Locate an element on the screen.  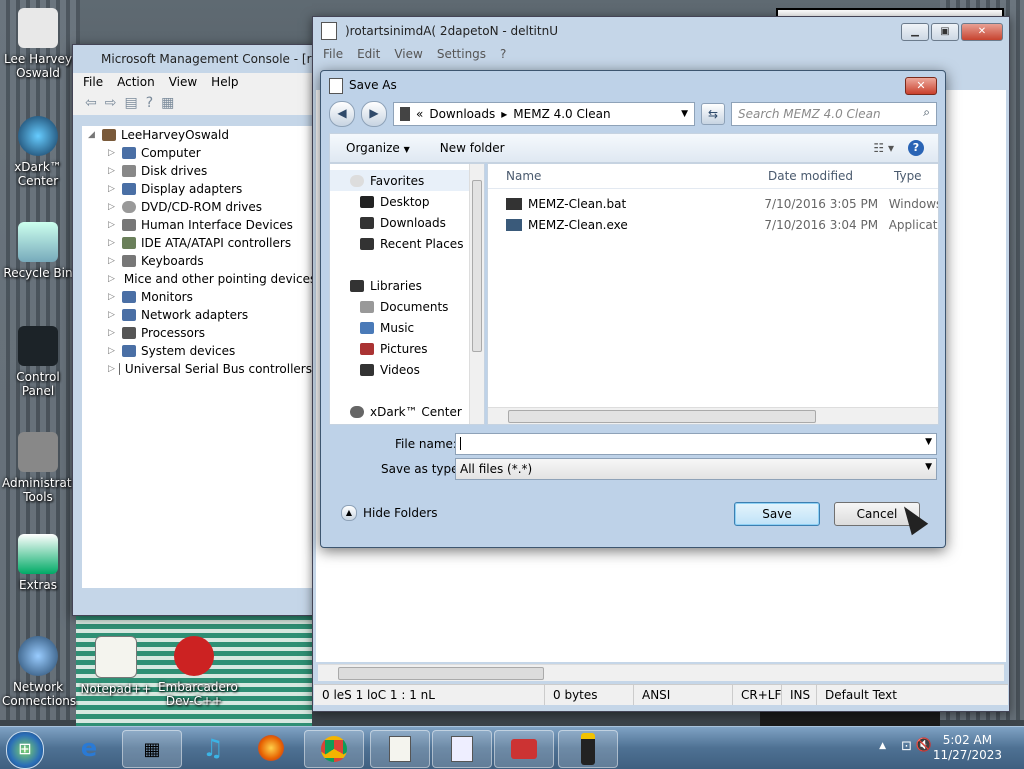
address-bar: « Downloads ▸ MEMZ 4.0 Clean ▼ is located at coordinates (544, 114).